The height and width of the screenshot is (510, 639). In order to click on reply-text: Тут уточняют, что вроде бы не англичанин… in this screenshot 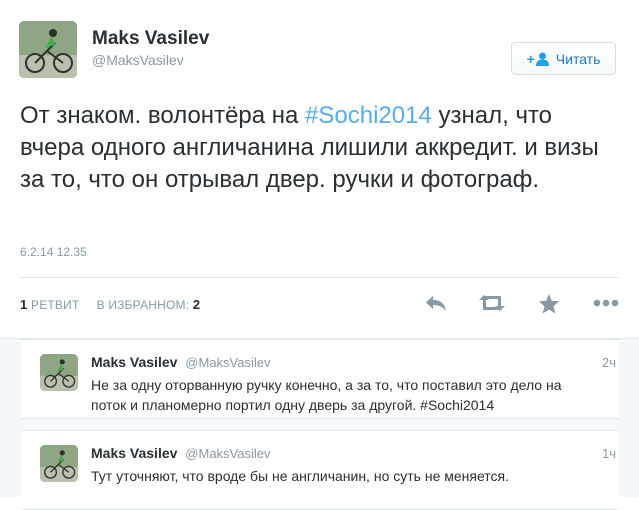, I will do `click(300, 476)`.